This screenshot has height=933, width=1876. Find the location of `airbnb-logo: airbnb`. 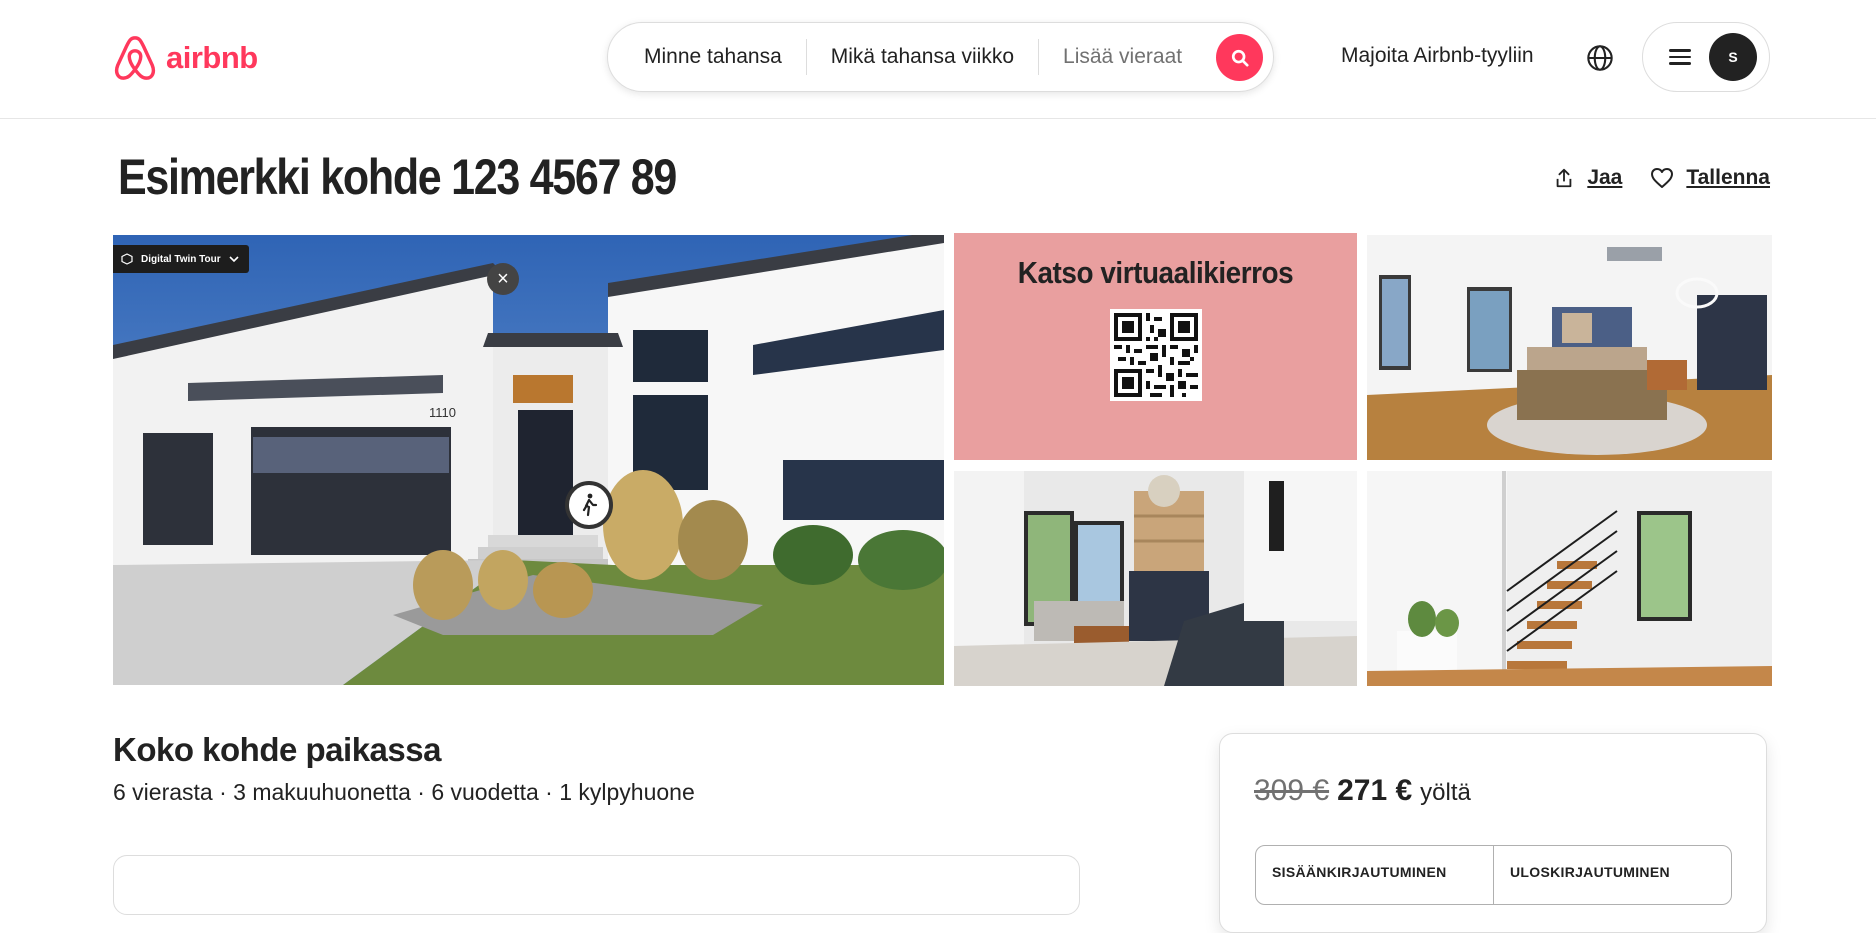

airbnb-logo: airbnb is located at coordinates (185, 58).